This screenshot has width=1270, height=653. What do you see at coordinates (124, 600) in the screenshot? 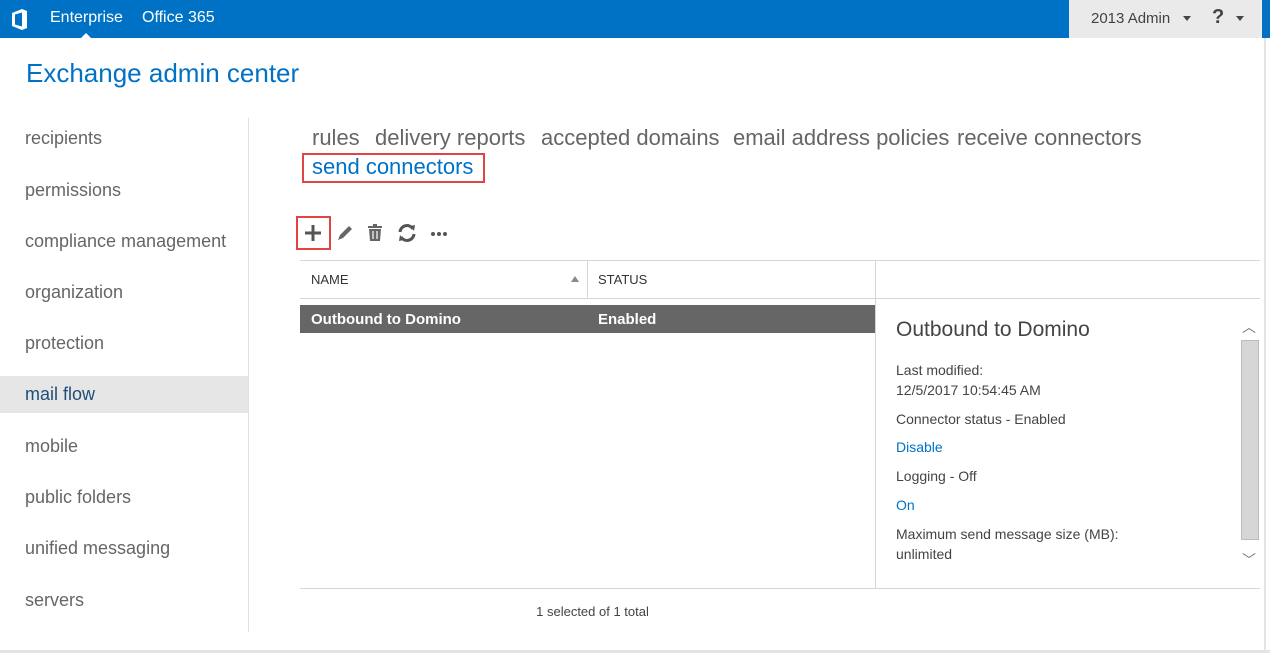
I see `sidebar-item-servers: servers` at bounding box center [124, 600].